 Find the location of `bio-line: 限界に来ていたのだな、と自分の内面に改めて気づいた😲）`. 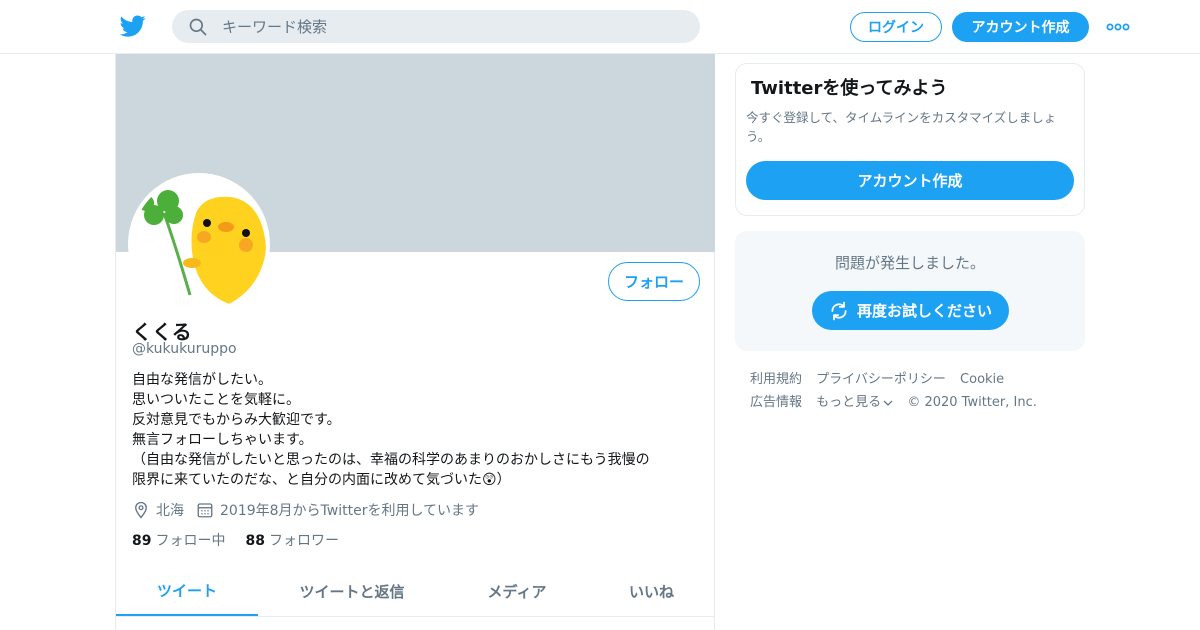

bio-line: 限界に来ていたのだな、と自分の内面に改めて気づいた😲） is located at coordinates (321, 480).